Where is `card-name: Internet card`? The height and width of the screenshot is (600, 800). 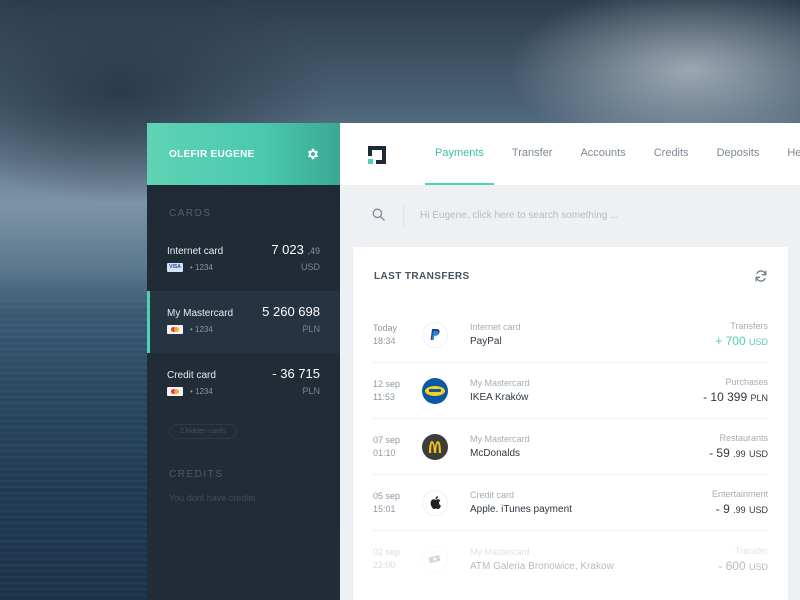
card-name: Internet card is located at coordinates (195, 251).